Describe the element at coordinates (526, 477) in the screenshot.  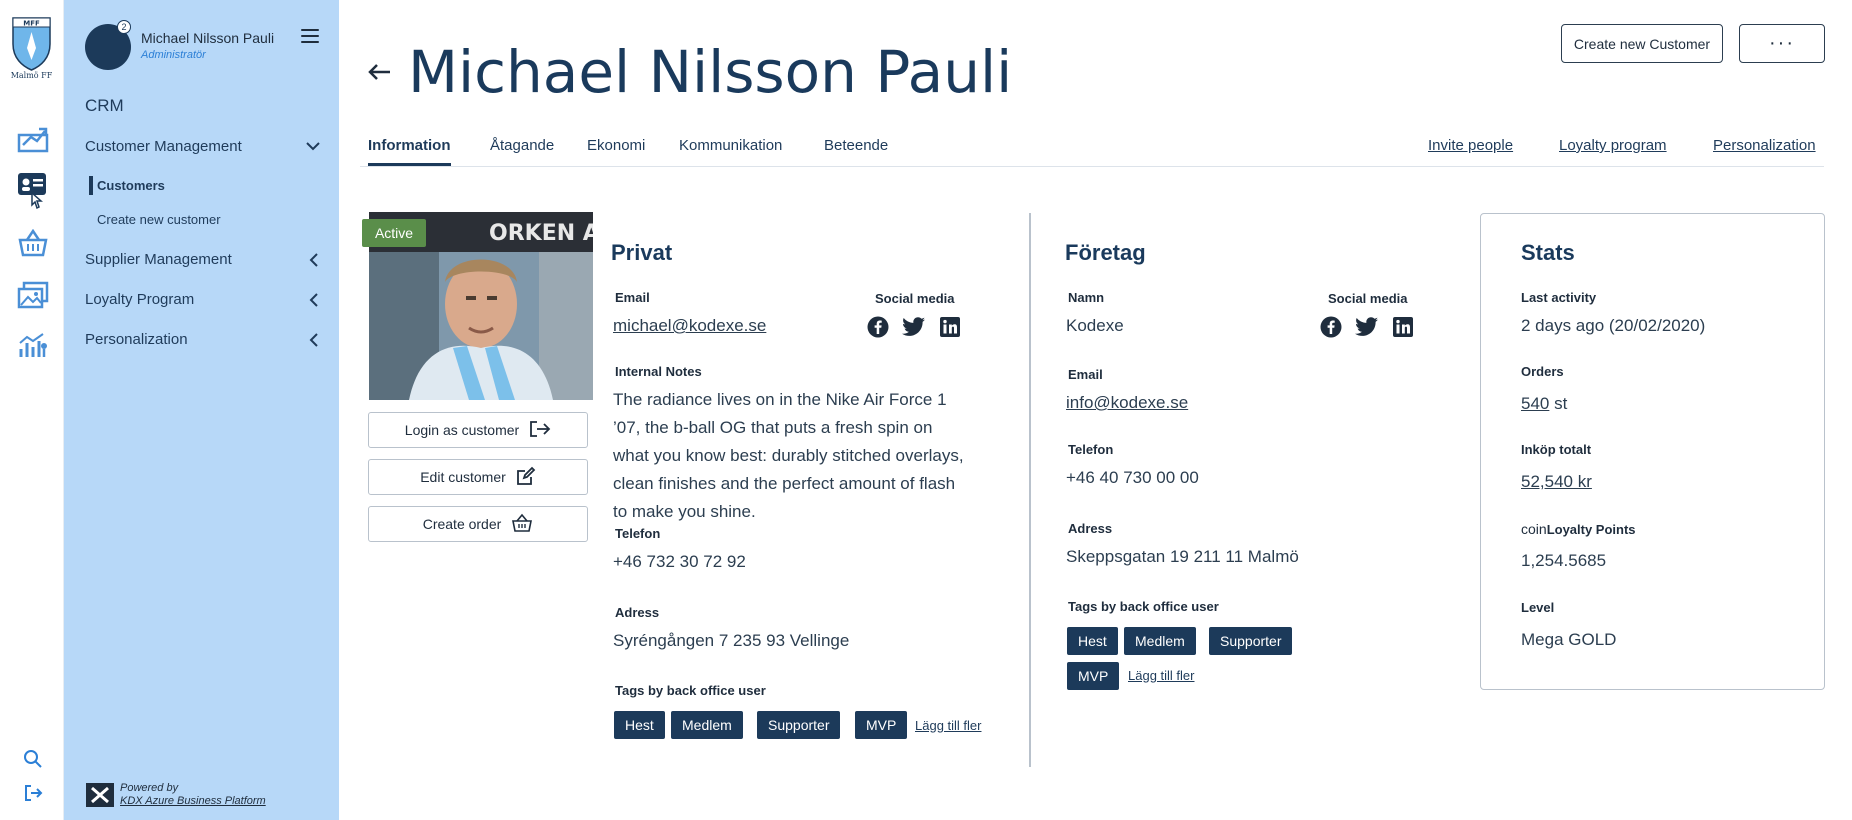
I see `edit-icon` at that location.